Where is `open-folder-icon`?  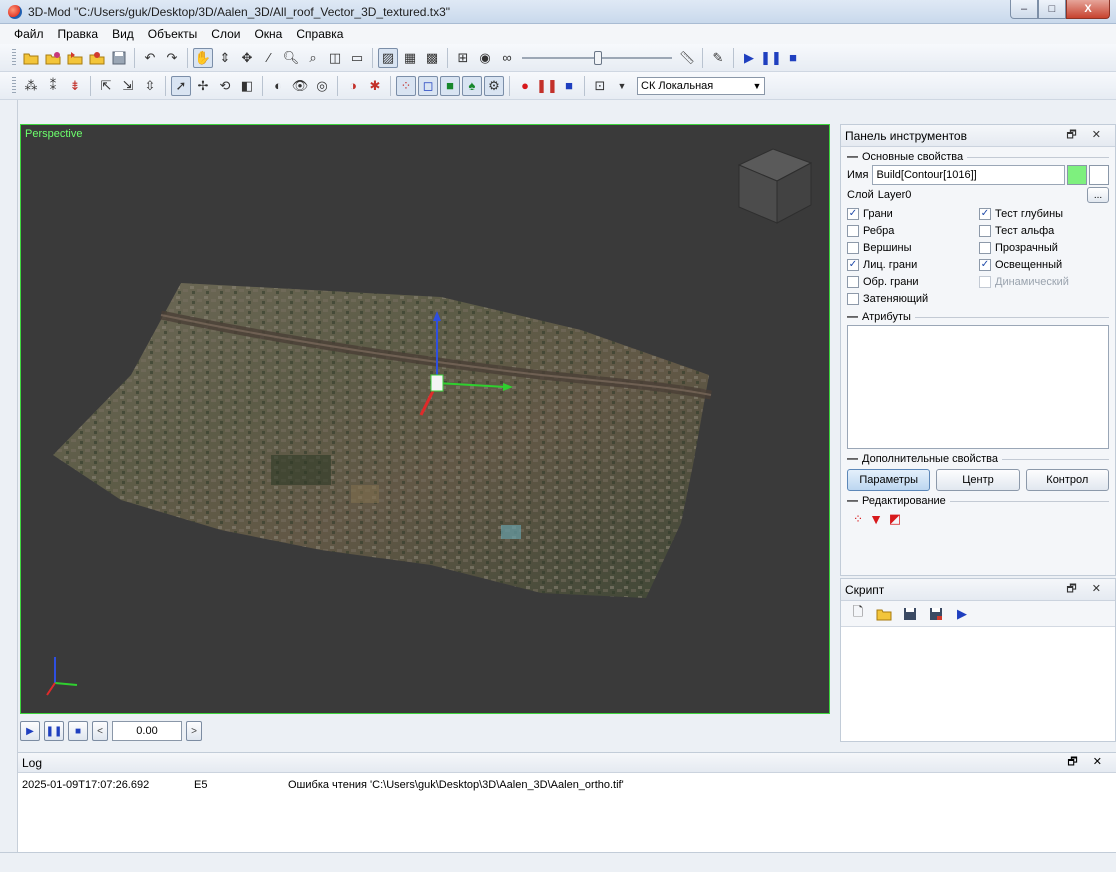 open-folder-icon is located at coordinates (31, 58).